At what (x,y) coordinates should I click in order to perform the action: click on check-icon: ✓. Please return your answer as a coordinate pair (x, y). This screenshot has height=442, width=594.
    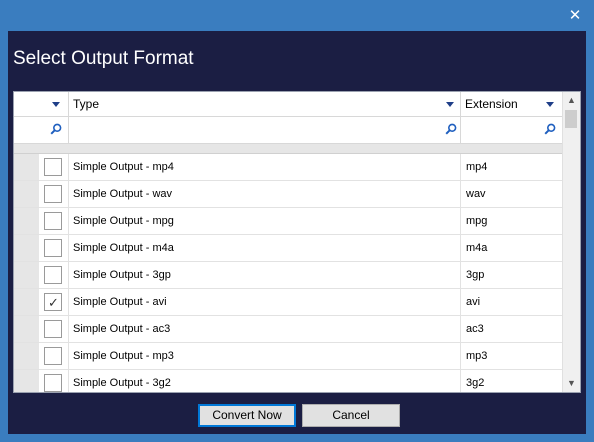
    Looking at the image, I should click on (53, 302).